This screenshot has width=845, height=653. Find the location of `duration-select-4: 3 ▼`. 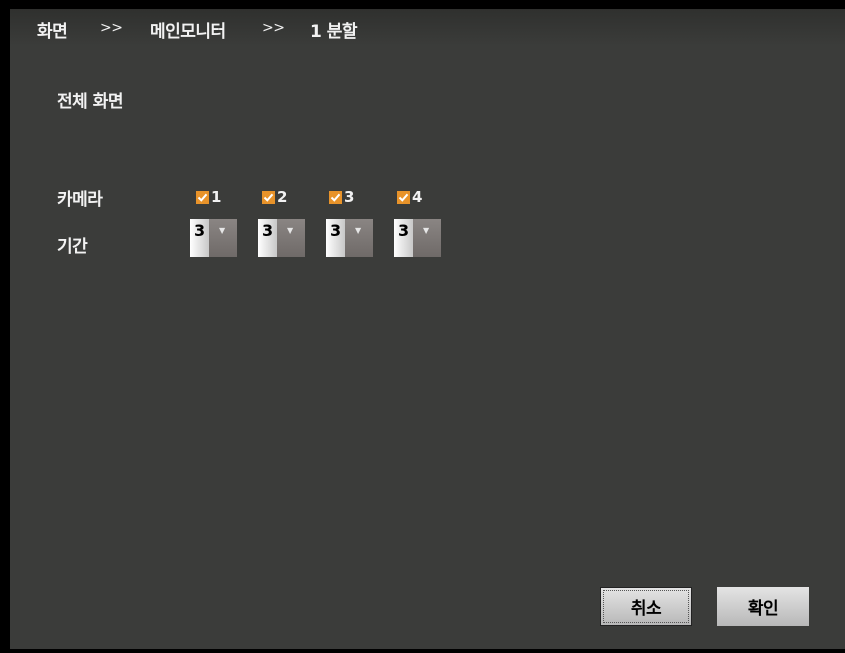

duration-select-4: 3 ▼ is located at coordinates (417, 238).